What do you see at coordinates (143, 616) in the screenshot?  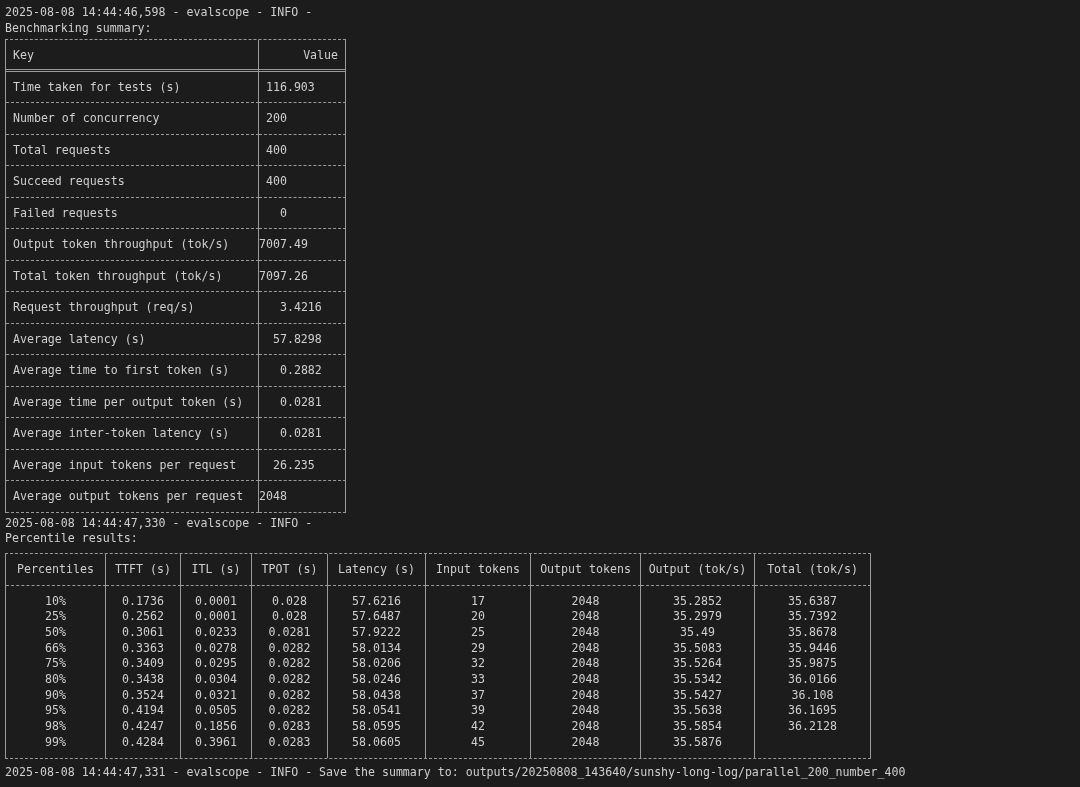 I see `table-cell: 0.2562` at bounding box center [143, 616].